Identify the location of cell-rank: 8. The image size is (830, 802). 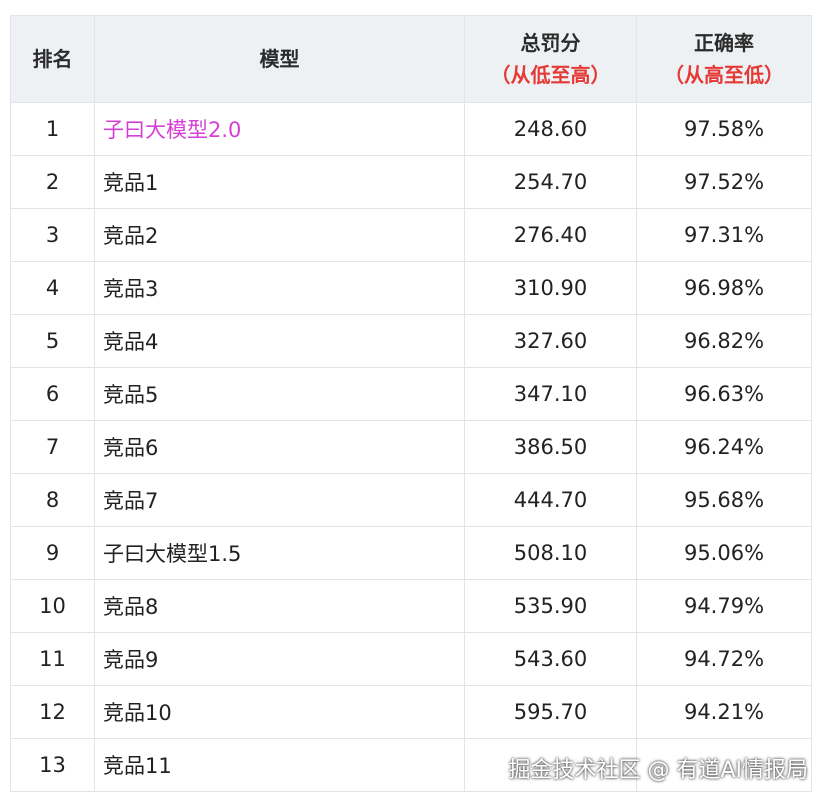
(52, 500).